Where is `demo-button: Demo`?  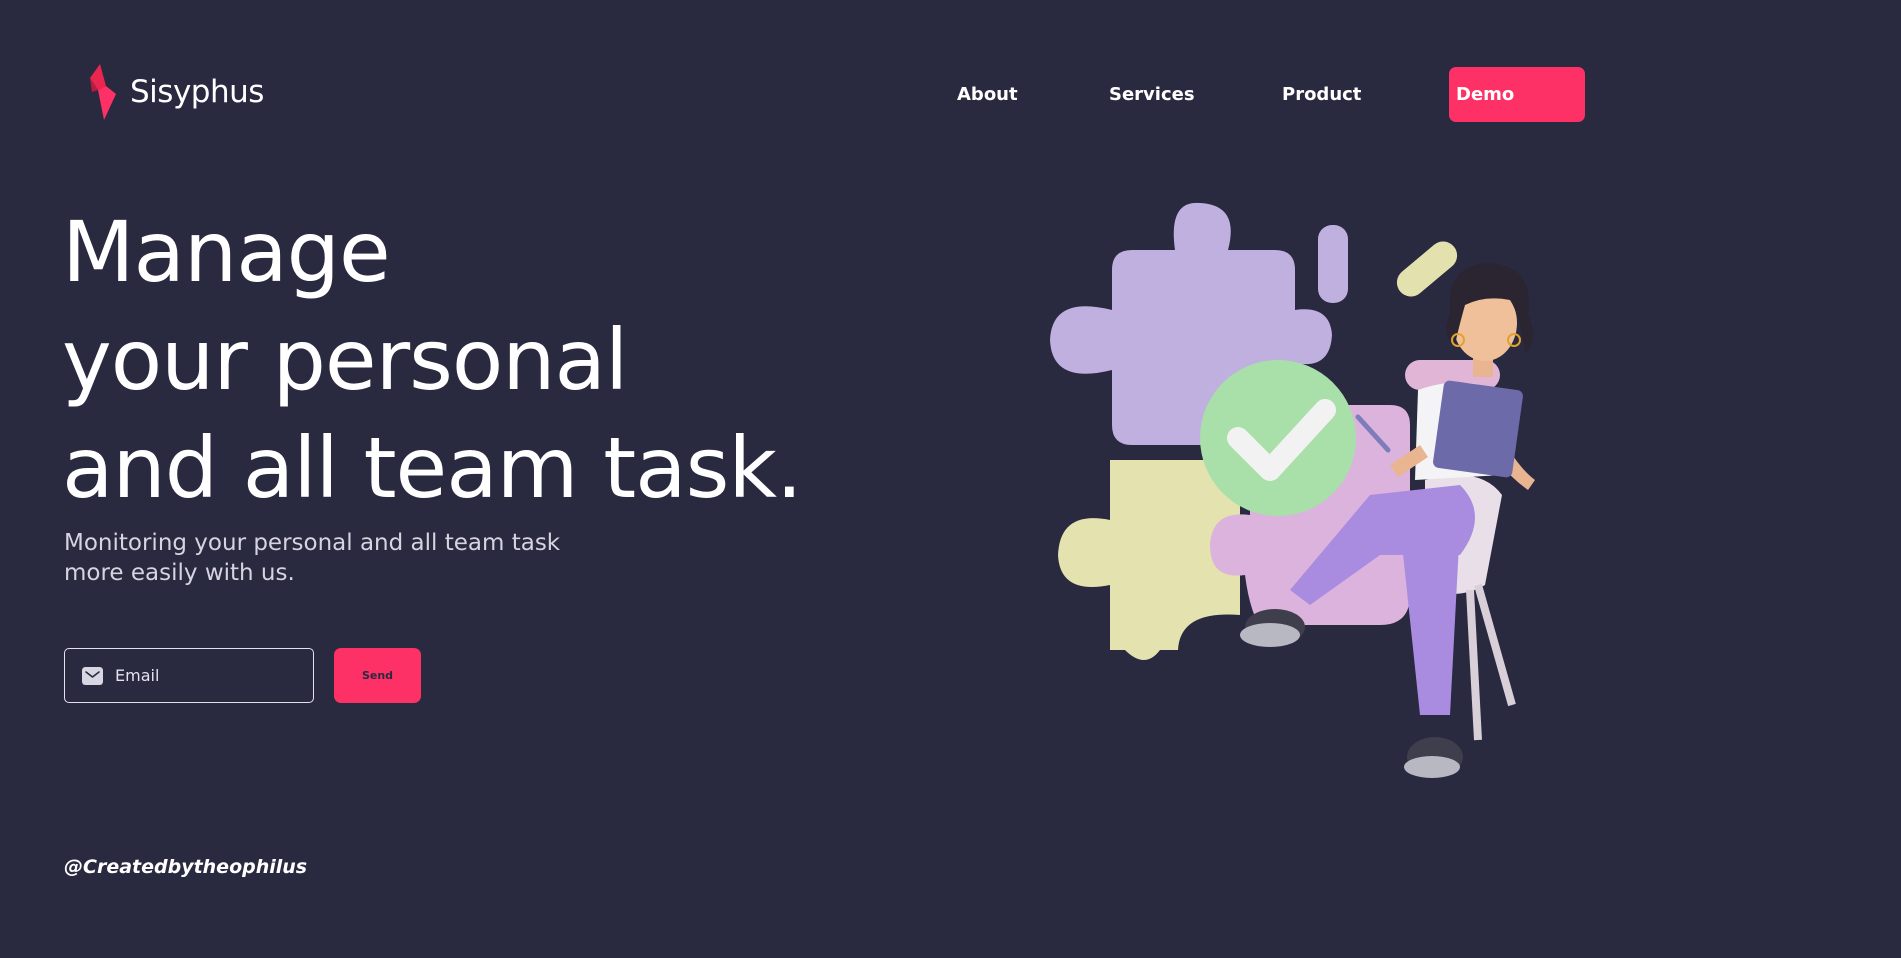 demo-button: Demo is located at coordinates (1517, 94).